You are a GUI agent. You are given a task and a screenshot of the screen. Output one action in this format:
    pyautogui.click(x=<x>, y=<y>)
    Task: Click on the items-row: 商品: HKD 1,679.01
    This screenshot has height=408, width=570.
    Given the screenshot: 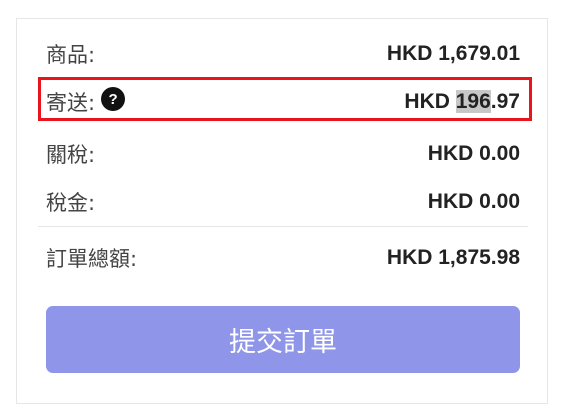 What is the action you would take?
    pyautogui.click(x=283, y=54)
    